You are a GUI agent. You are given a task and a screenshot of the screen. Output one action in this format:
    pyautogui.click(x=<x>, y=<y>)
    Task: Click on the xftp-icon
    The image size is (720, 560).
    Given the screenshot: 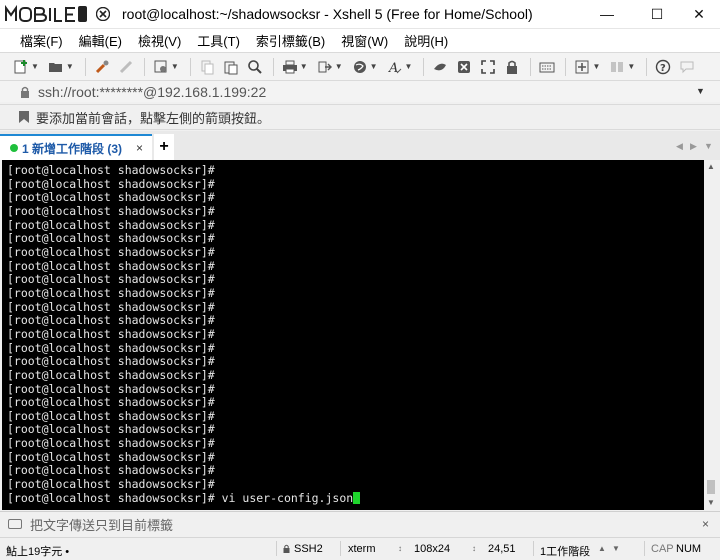 What is the action you would take?
    pyautogui.click(x=440, y=67)
    